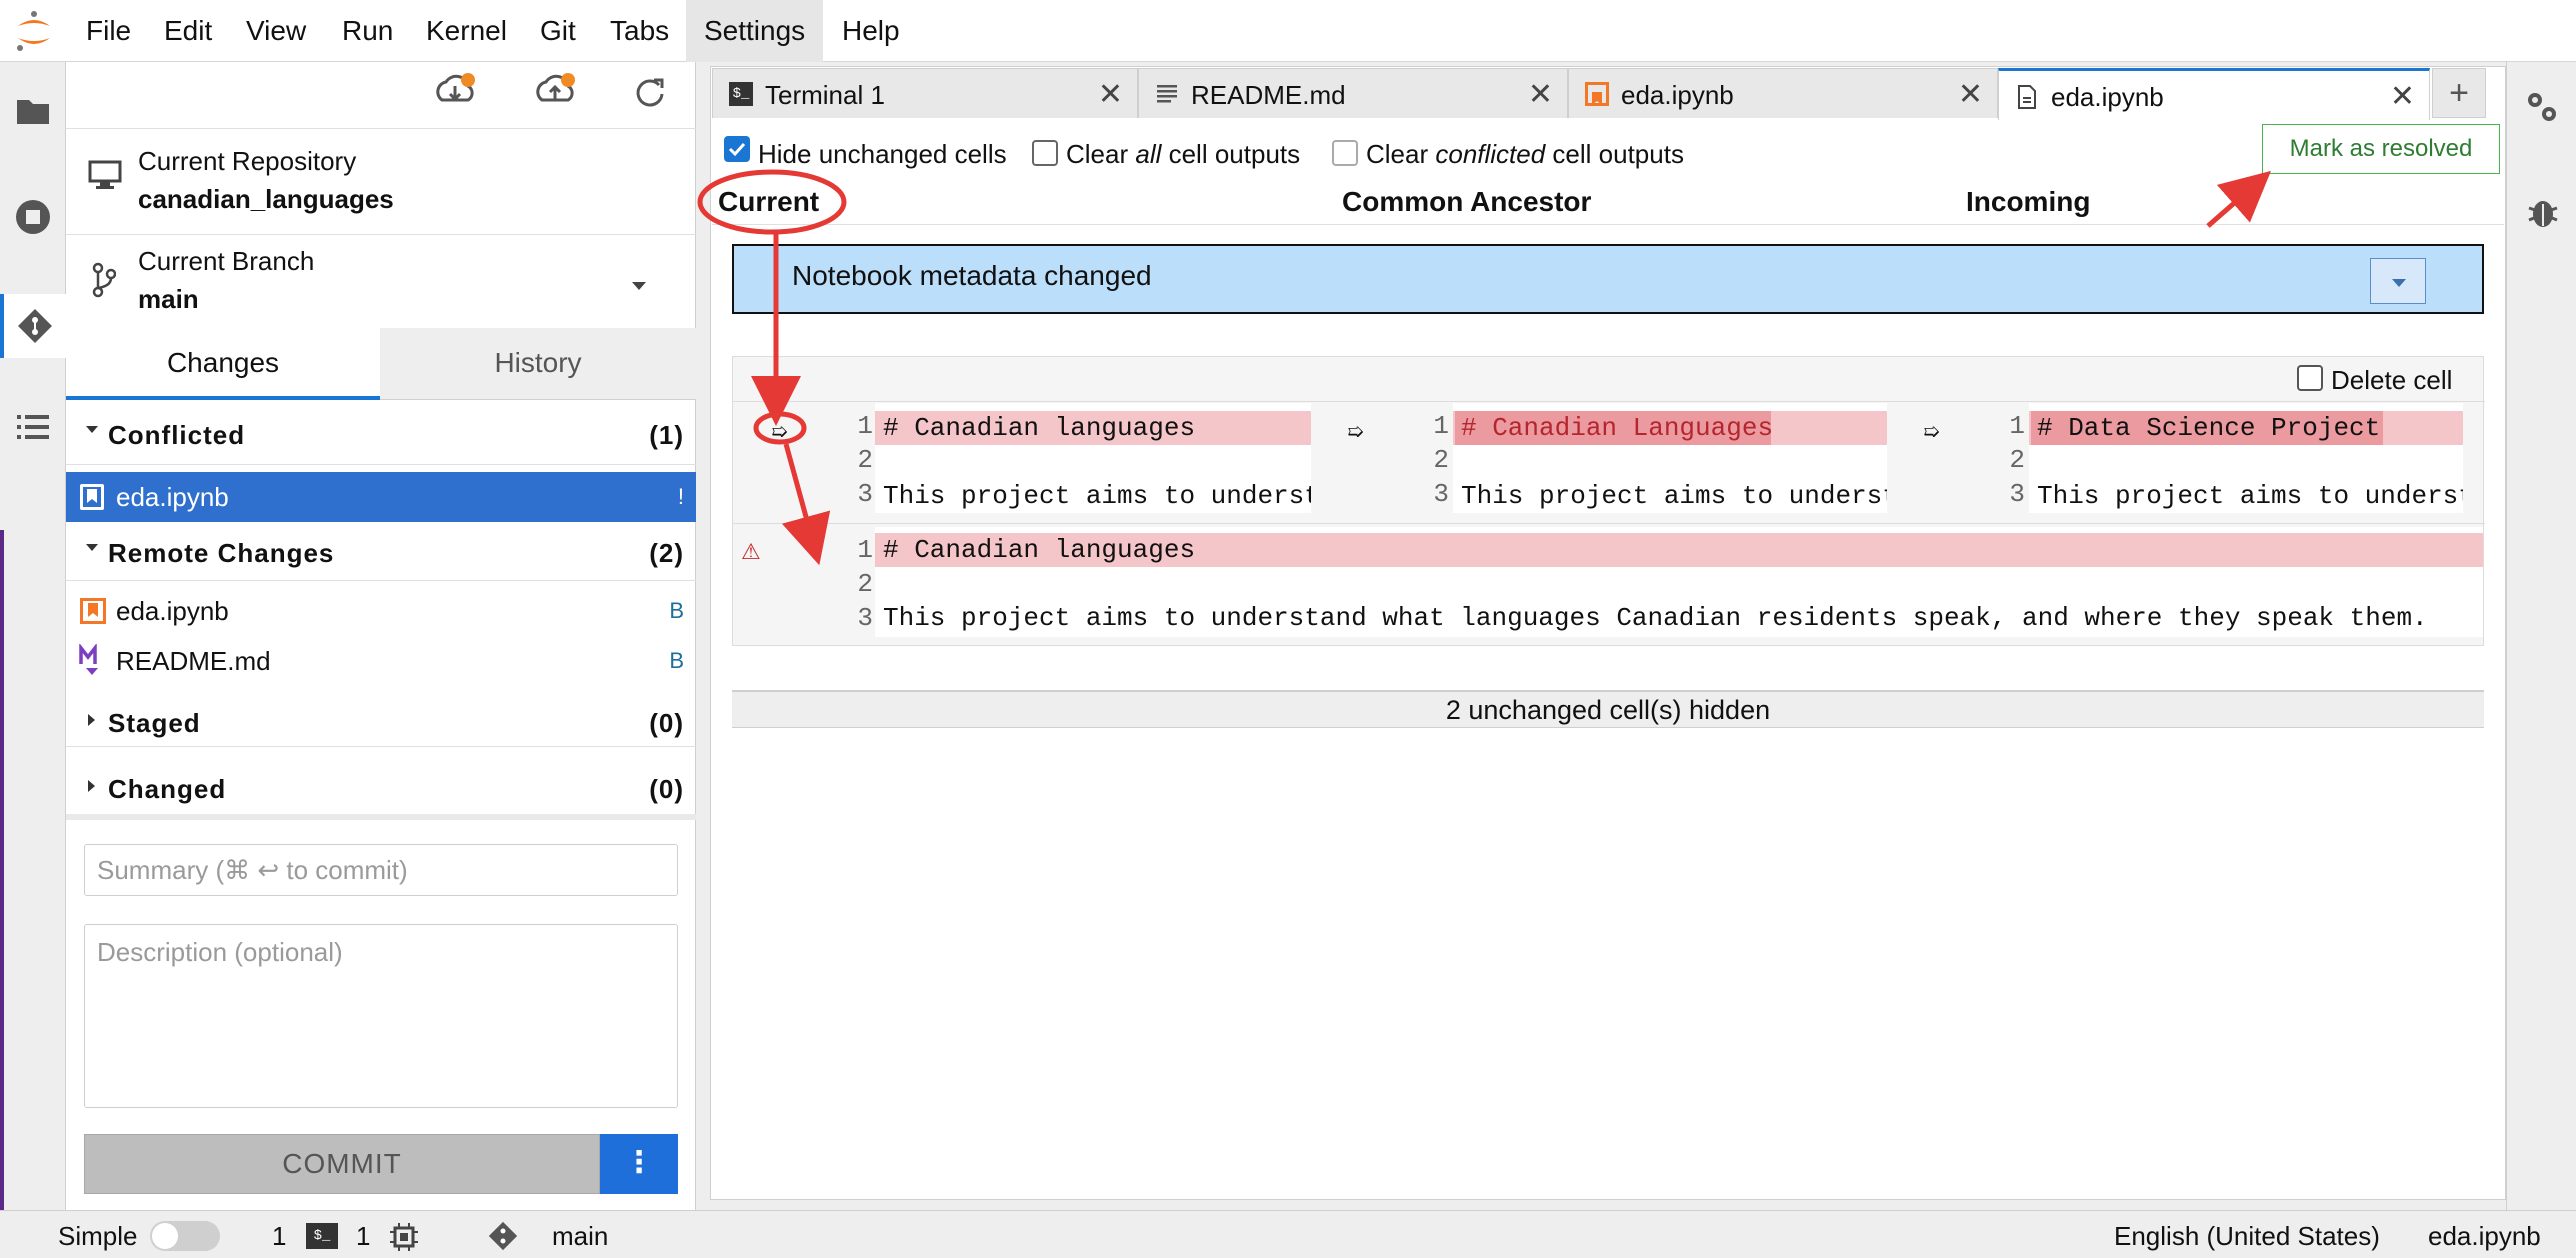  Describe the element at coordinates (580, 1236) in the screenshot. I see `current-branch: main` at that location.